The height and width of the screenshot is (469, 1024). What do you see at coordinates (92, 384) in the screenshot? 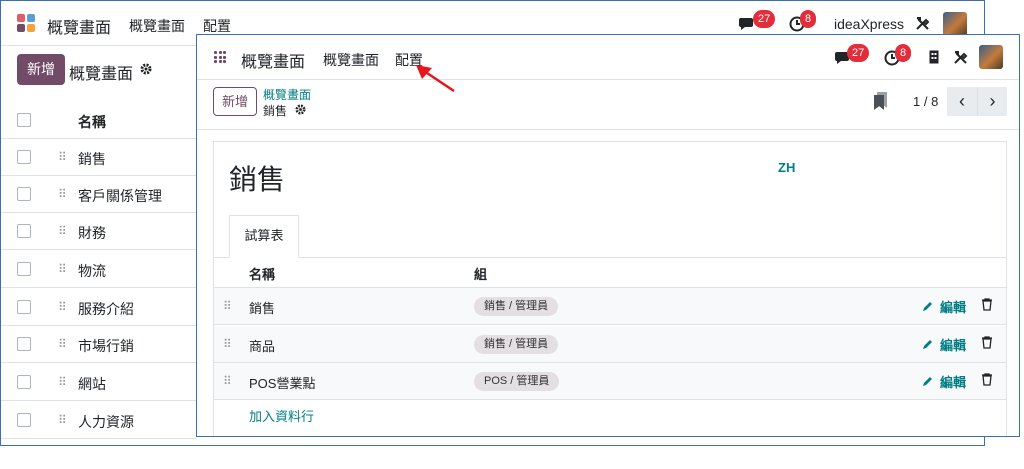
I see `row-label: 網站` at bounding box center [92, 384].